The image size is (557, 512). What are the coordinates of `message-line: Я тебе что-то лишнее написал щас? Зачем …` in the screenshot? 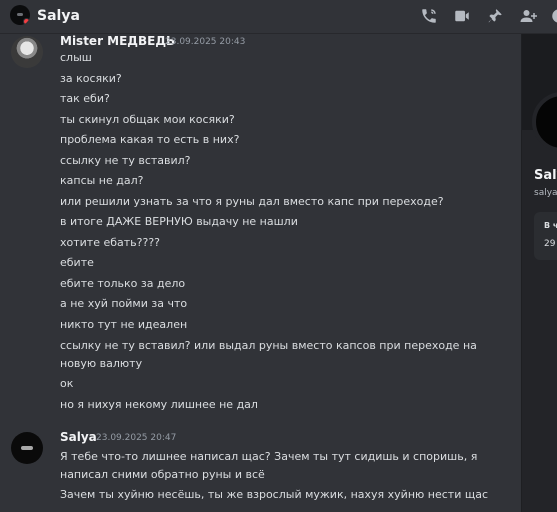 It's located at (269, 456).